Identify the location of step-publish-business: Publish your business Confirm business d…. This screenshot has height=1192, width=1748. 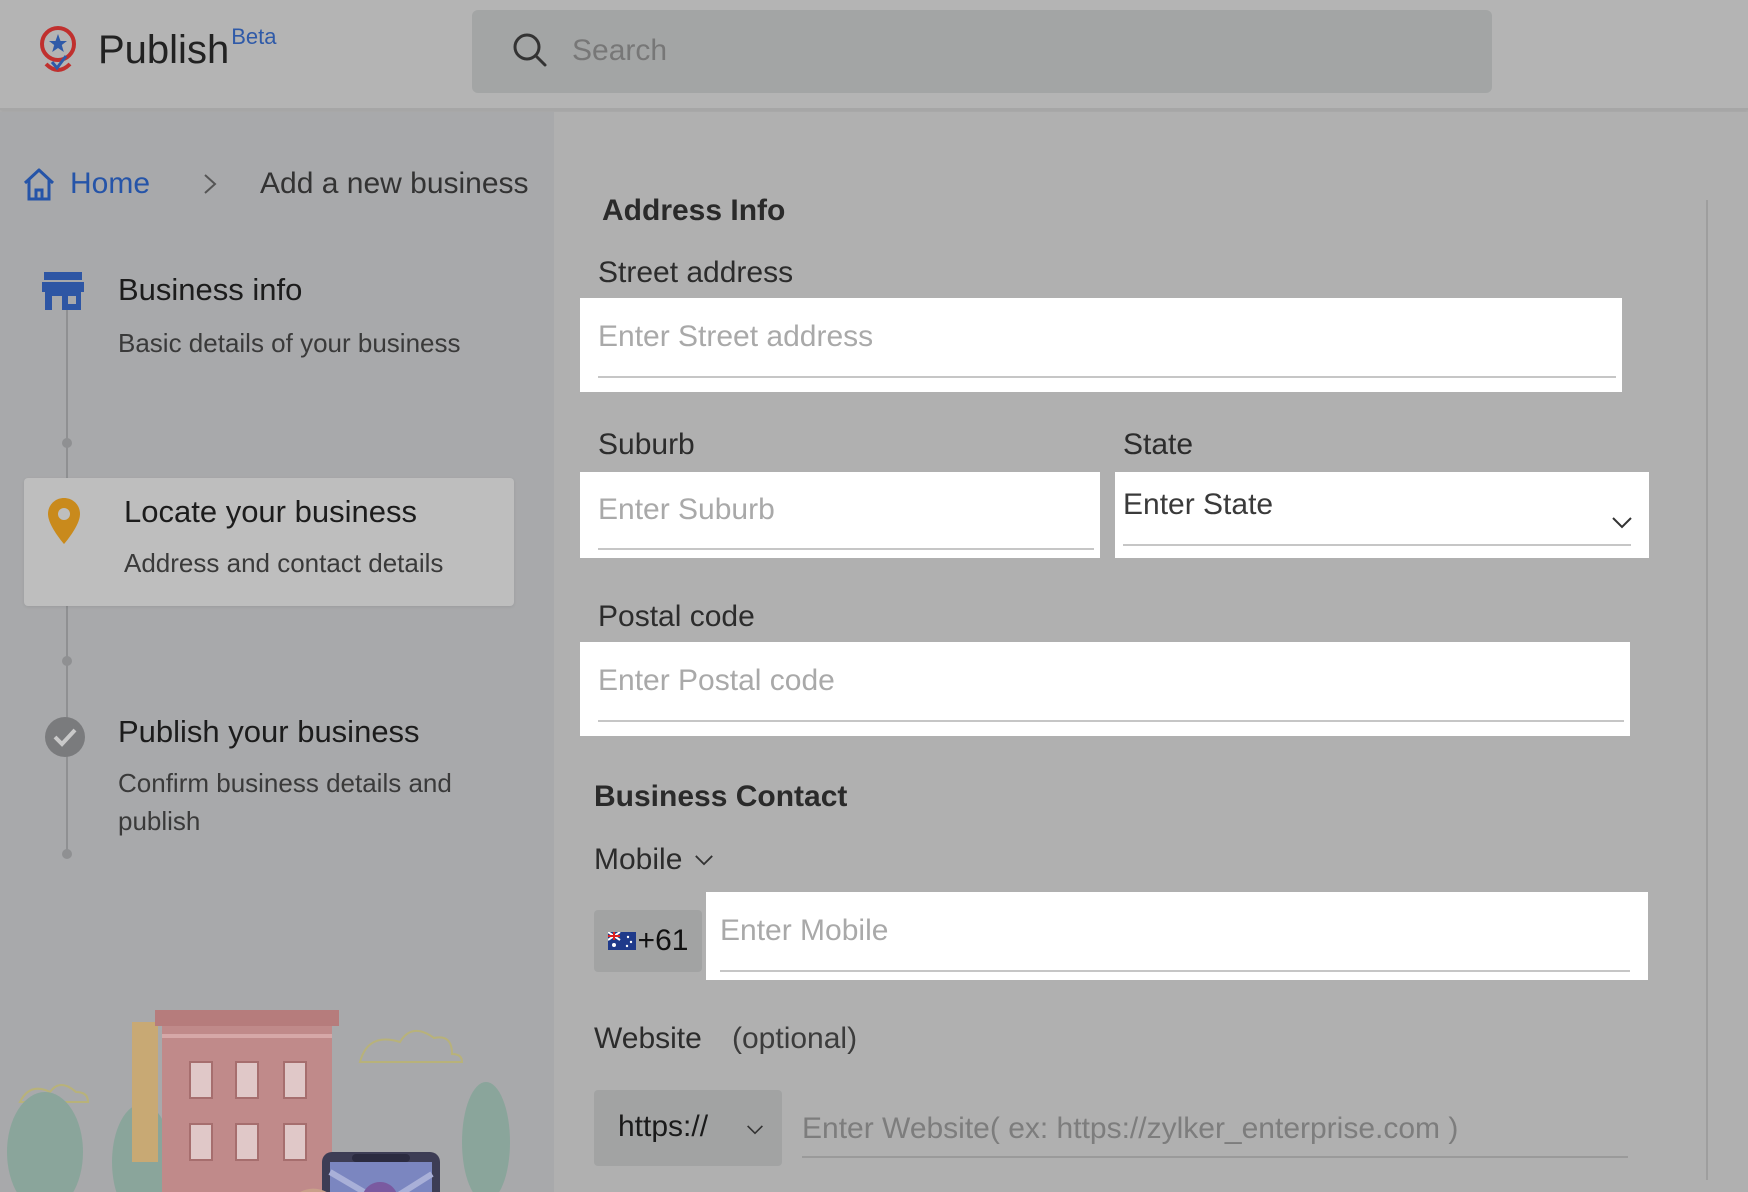
(277, 784).